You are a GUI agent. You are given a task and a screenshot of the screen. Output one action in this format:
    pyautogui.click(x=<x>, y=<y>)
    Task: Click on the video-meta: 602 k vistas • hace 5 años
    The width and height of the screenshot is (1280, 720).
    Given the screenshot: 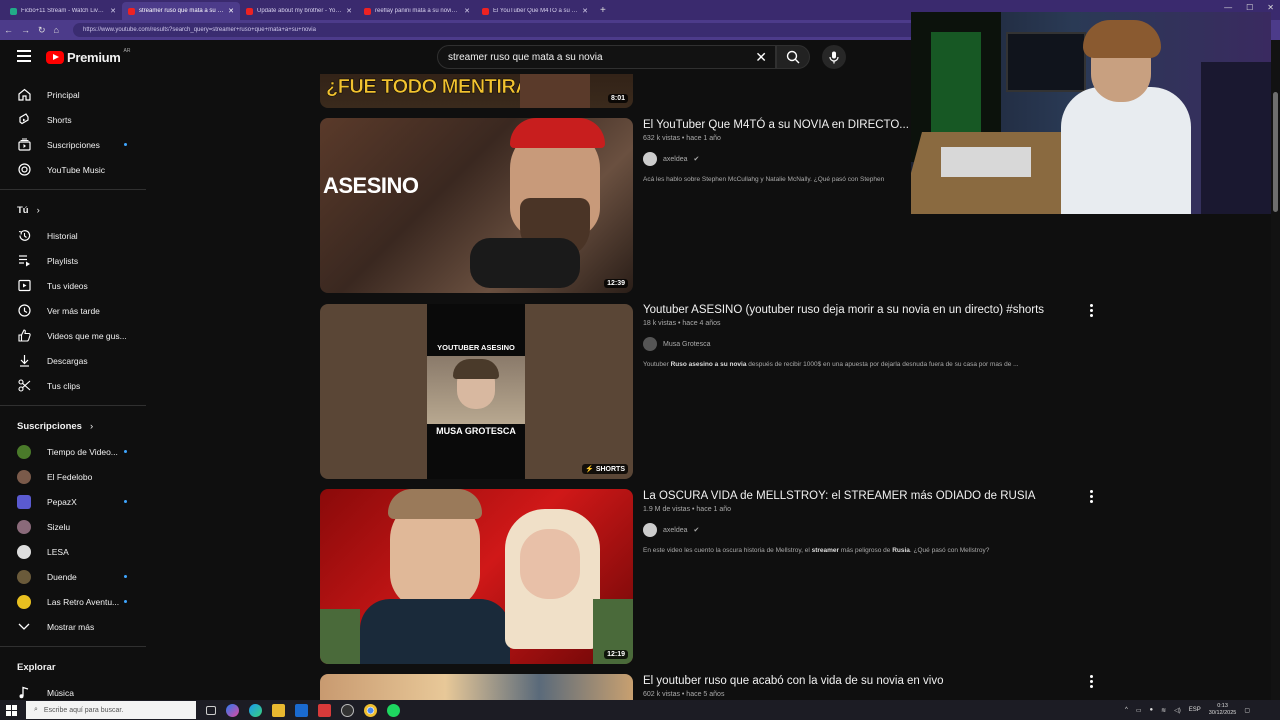 What is the action you would take?
    pyautogui.click(x=684, y=694)
    